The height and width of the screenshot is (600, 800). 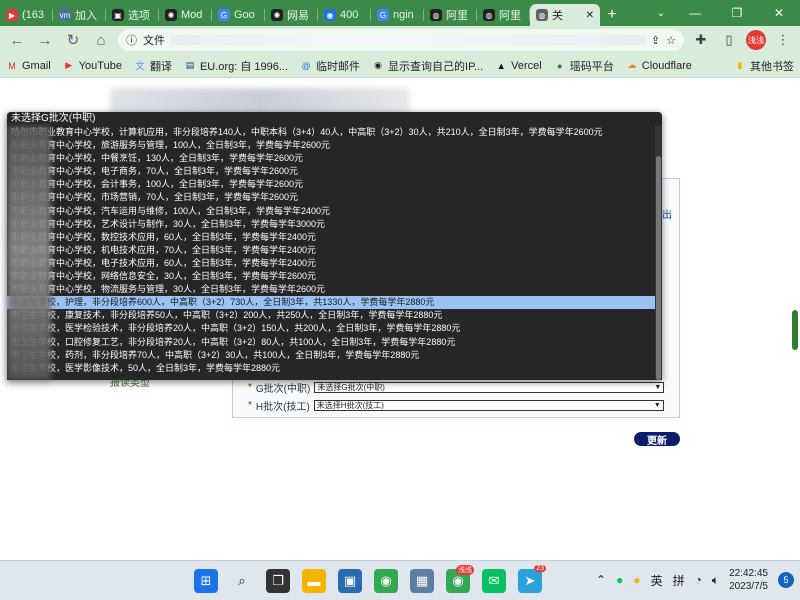 I want to click on telegram-icon: ➤ 23, so click(x=532, y=579).